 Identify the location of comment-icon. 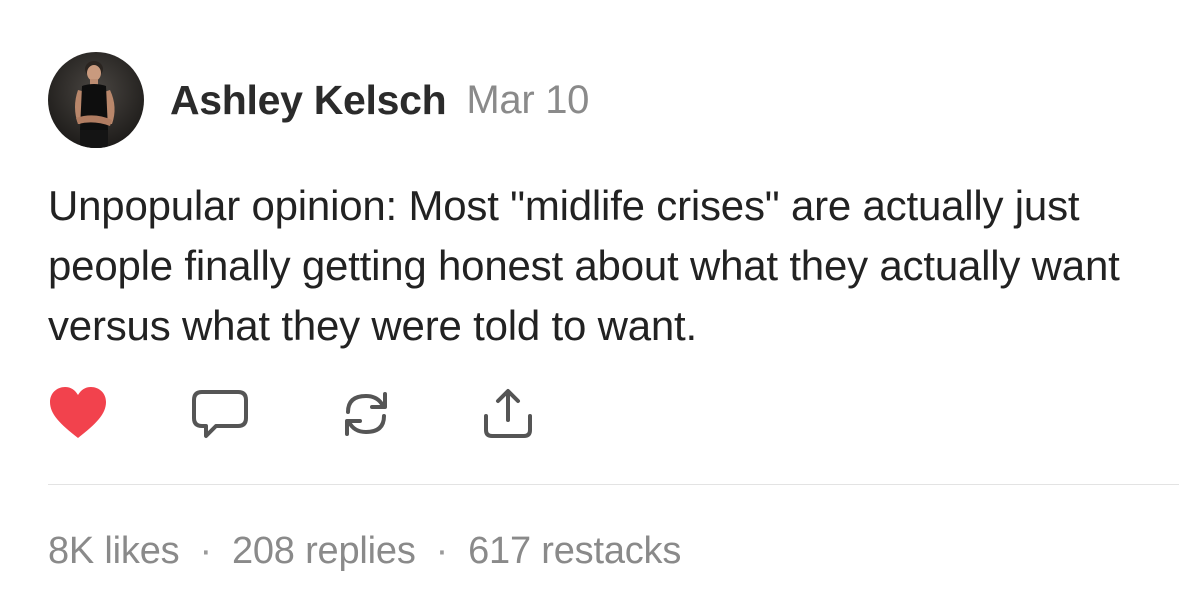
(220, 414).